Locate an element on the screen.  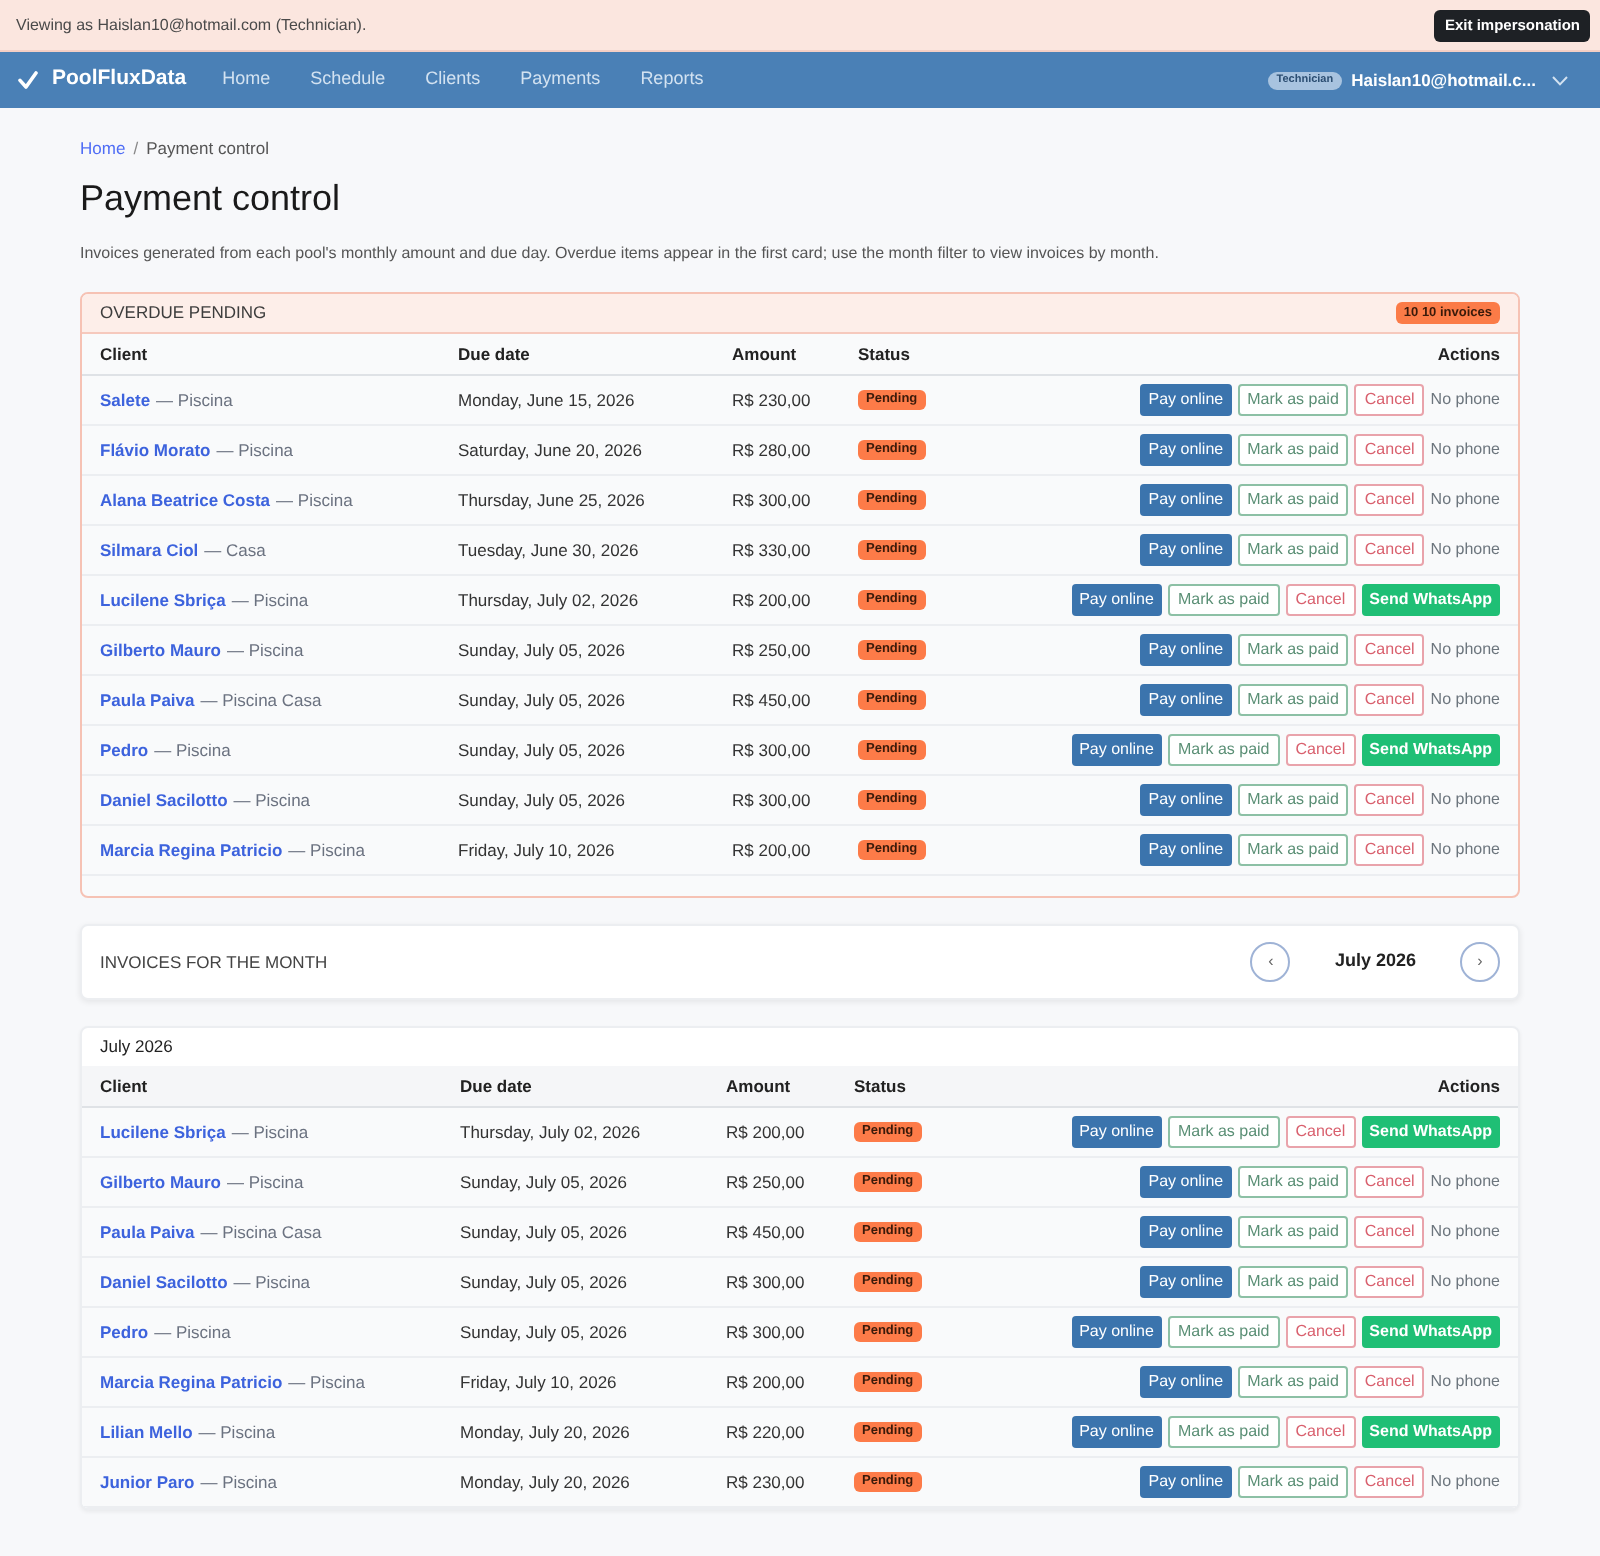
next-month-button: › is located at coordinates (1480, 962).